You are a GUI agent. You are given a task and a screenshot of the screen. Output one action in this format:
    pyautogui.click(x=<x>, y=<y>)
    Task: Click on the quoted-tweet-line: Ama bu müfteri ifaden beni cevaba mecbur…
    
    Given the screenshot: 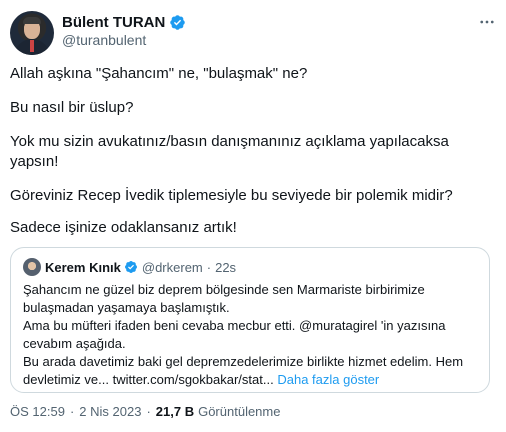 What is the action you would take?
    pyautogui.click(x=254, y=326)
    